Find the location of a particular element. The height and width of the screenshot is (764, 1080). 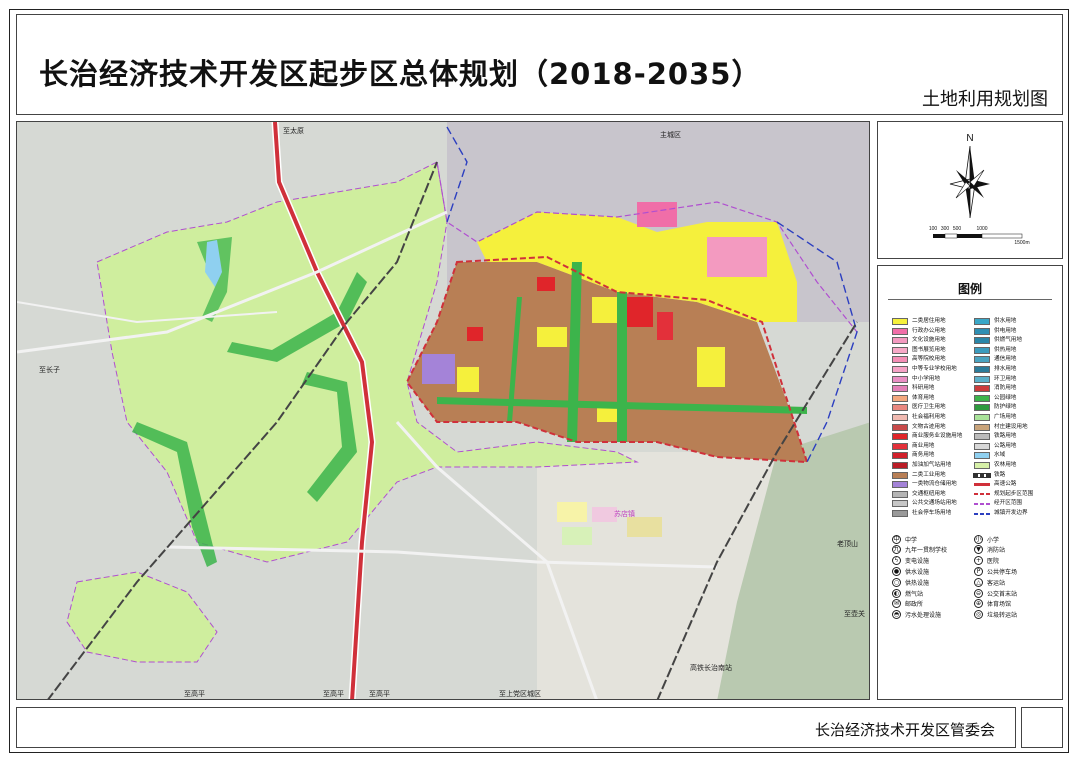

legend-symbol-label: 医院 is located at coordinates (993, 562).